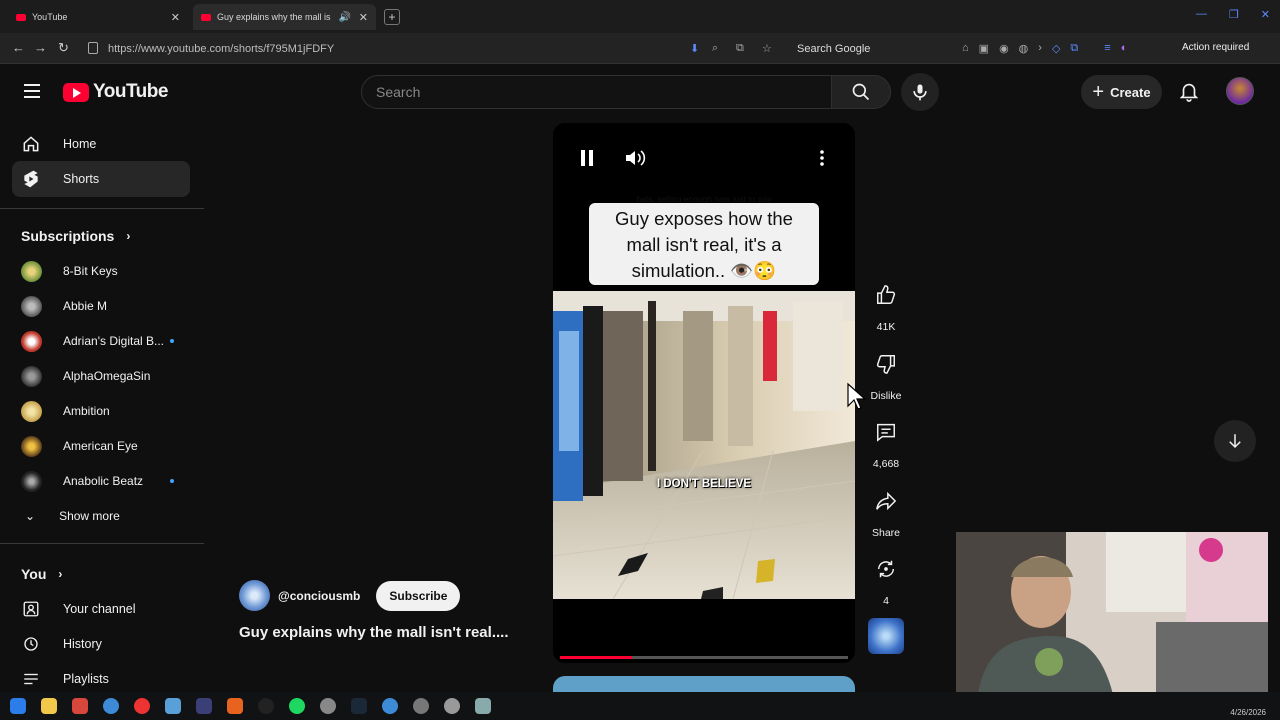 Image resolution: width=1280 pixels, height=720 pixels. What do you see at coordinates (41, 574) in the screenshot?
I see `you-heading: You ›` at bounding box center [41, 574].